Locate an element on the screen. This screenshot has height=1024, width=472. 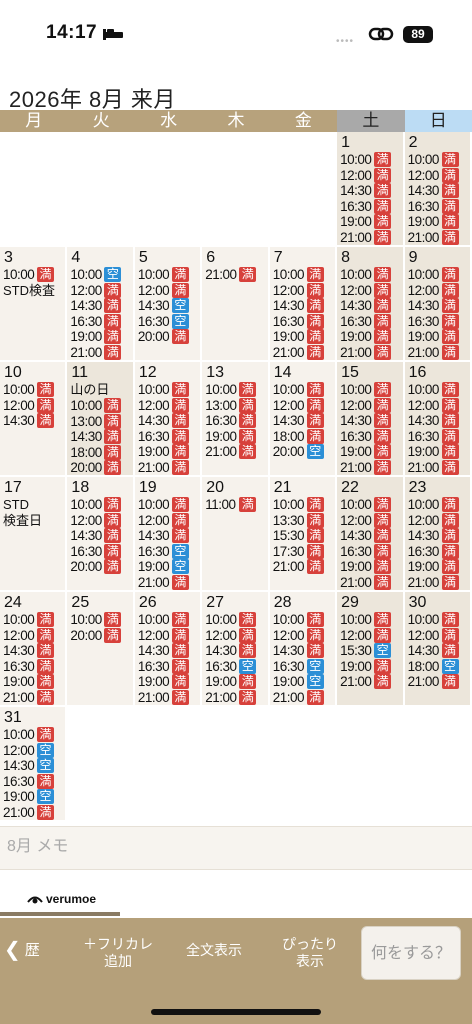
day-cell: 30 10:00 満 12:00 満 14:30 満 18:00 空 21:00 満 is located at coordinates (438, 649).